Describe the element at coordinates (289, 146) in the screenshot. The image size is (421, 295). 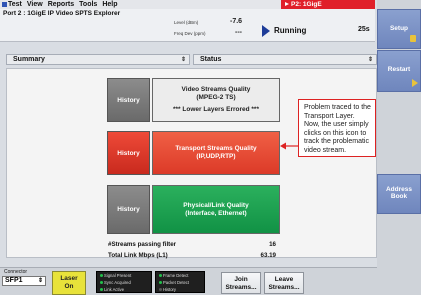
I see `callout-arrow-icon` at that location.